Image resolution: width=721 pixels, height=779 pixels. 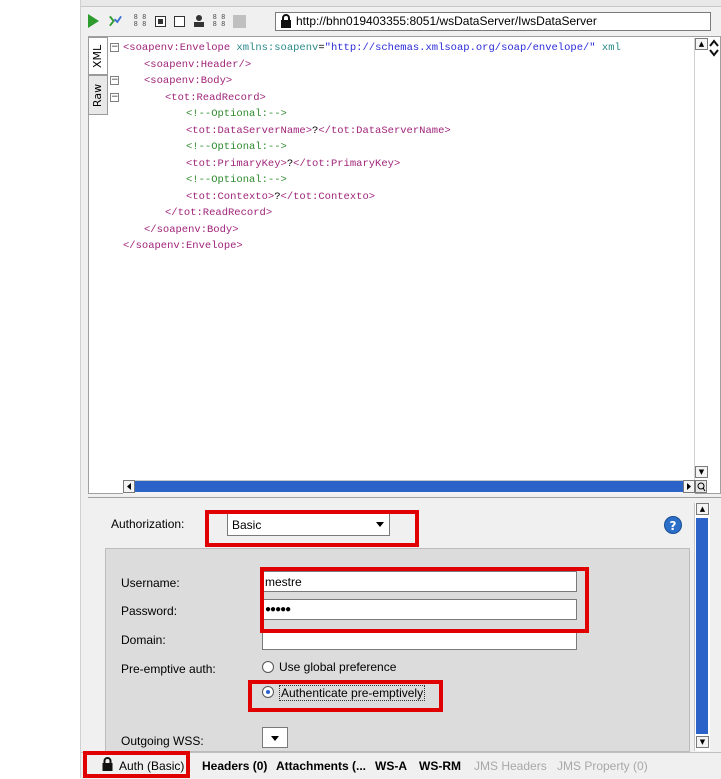 What do you see at coordinates (424, 600) in the screenshot?
I see `highlight-credentials` at bounding box center [424, 600].